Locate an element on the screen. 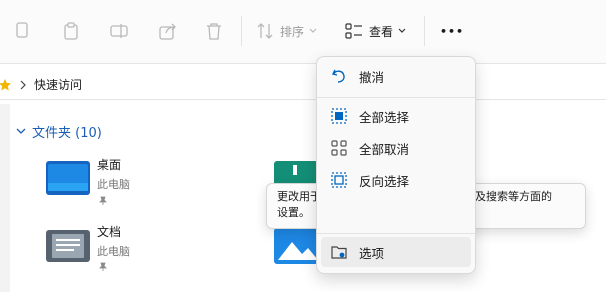  pictures-folder-icon is located at coordinates (298, 246).